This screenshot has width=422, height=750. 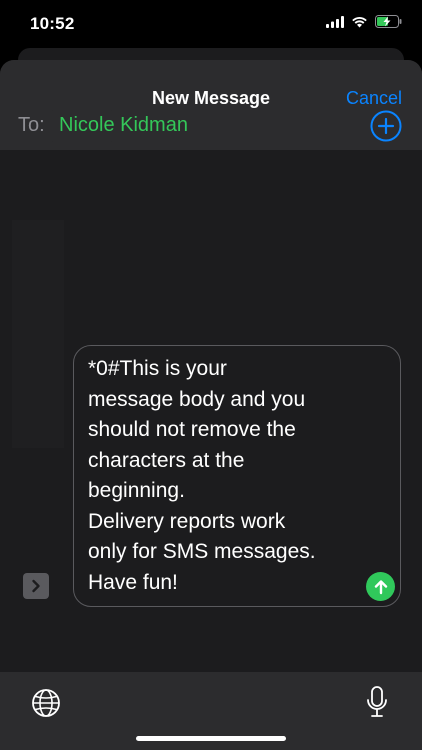 I want to click on status-time: 10:52, so click(x=52, y=23).